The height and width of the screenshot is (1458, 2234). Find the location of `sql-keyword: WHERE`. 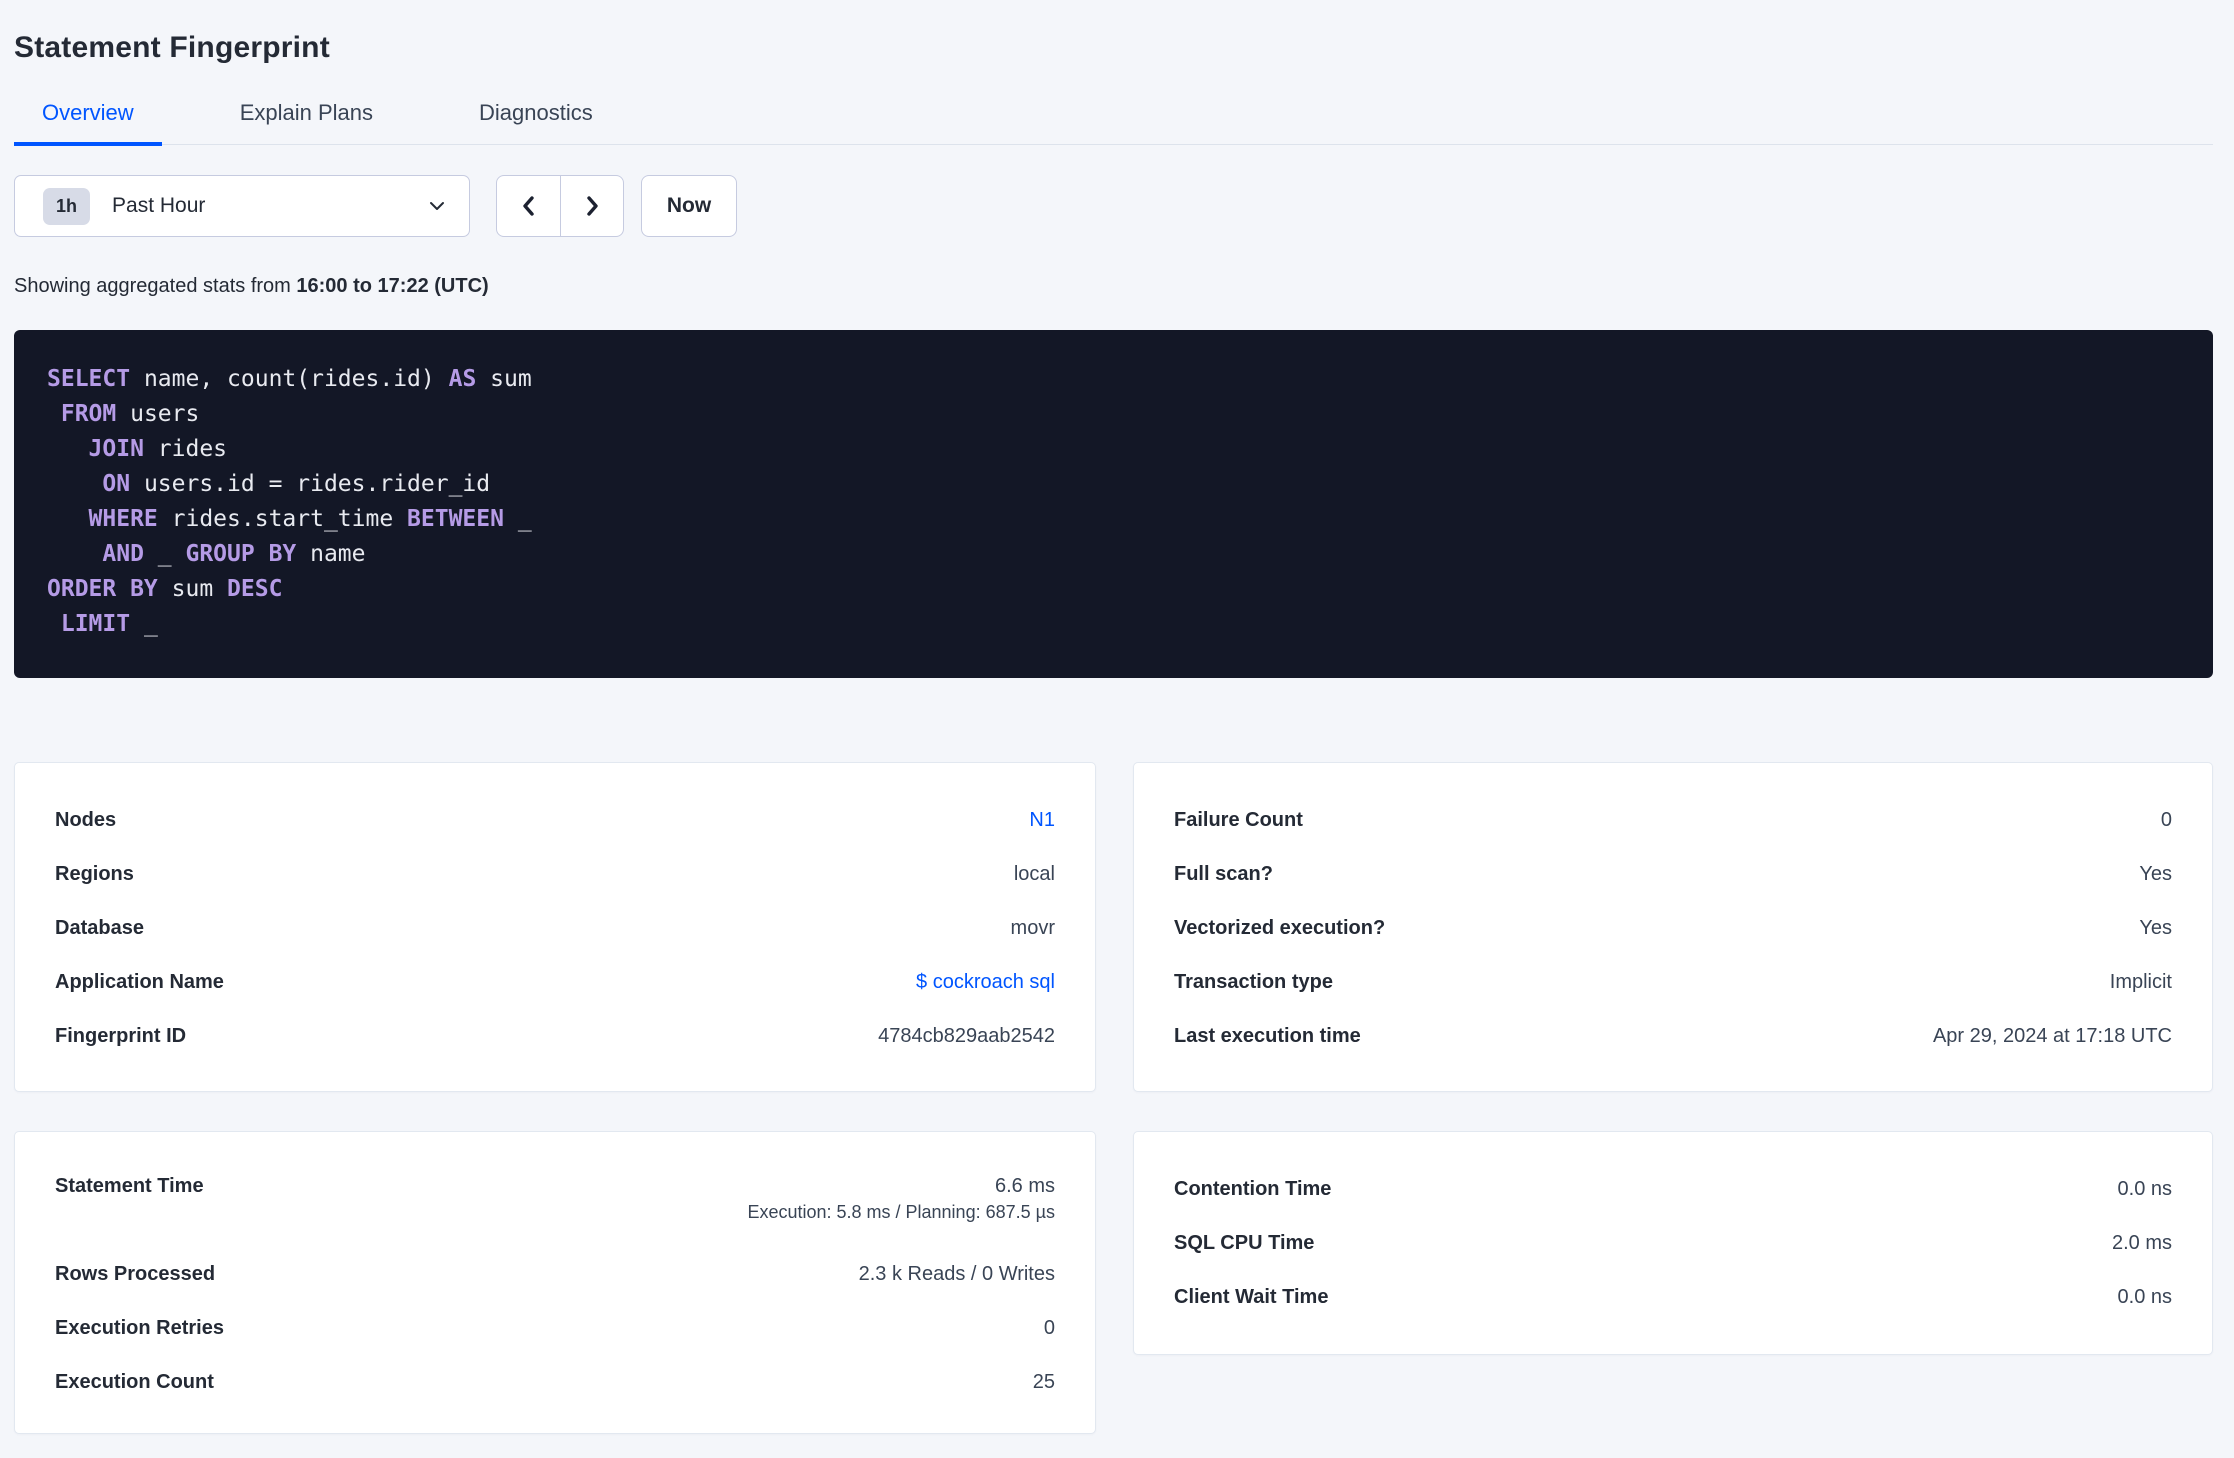

sql-keyword: WHERE is located at coordinates (123, 519).